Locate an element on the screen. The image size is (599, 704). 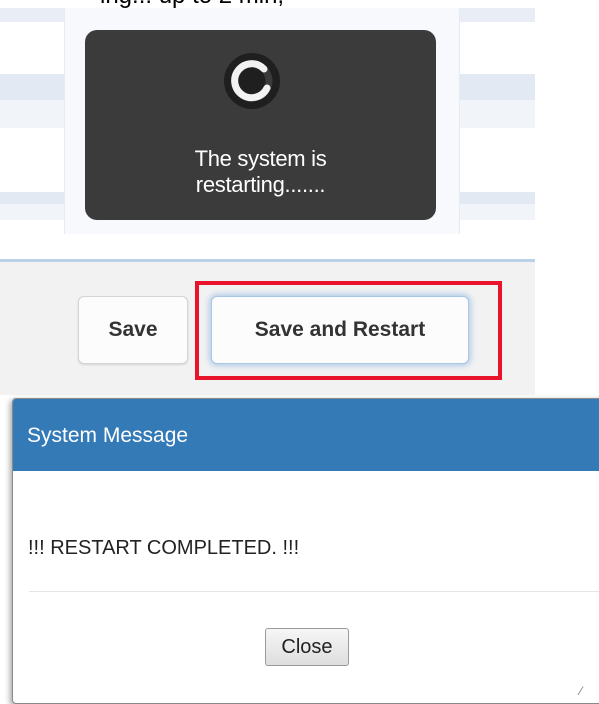
resize-handle-icon: ⁄ is located at coordinates (589, 691).